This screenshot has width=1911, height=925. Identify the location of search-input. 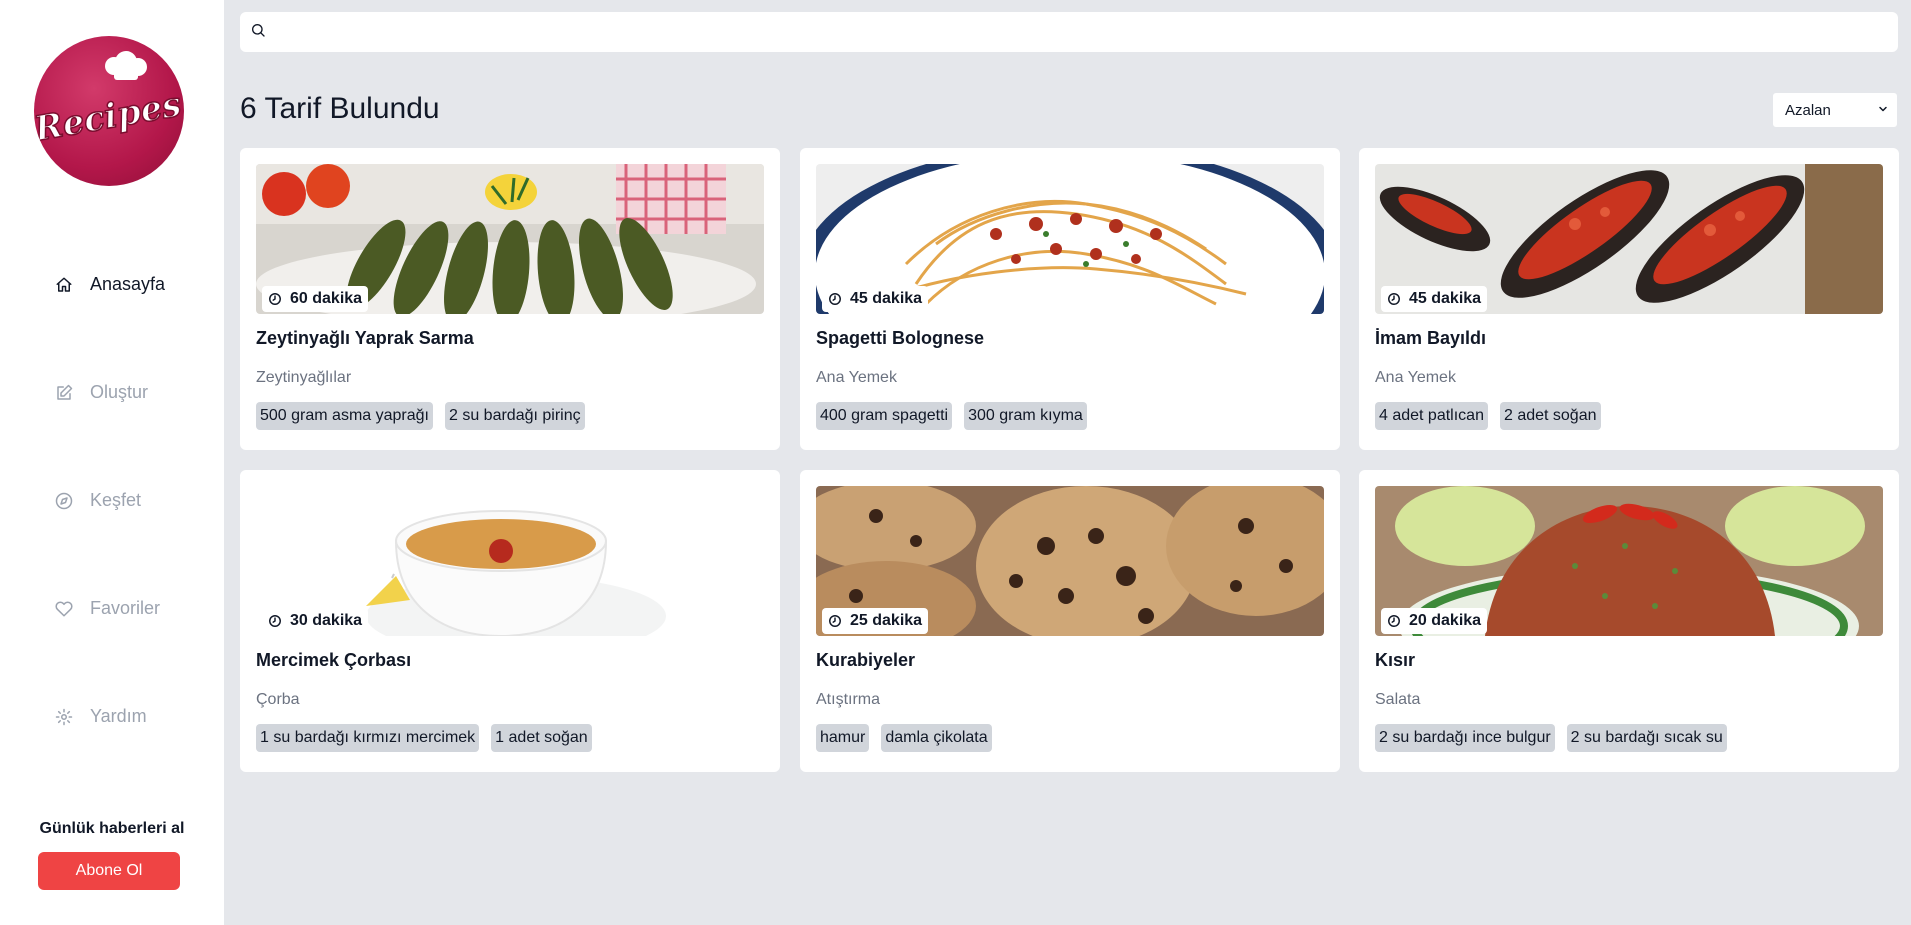
(1086, 32).